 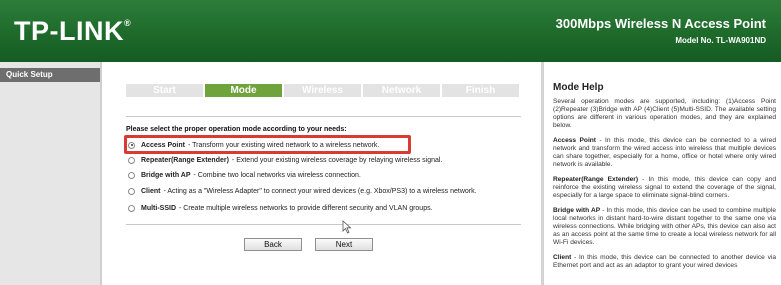 I want to click on help-term: Repeater(Range Extender), so click(x=596, y=179).